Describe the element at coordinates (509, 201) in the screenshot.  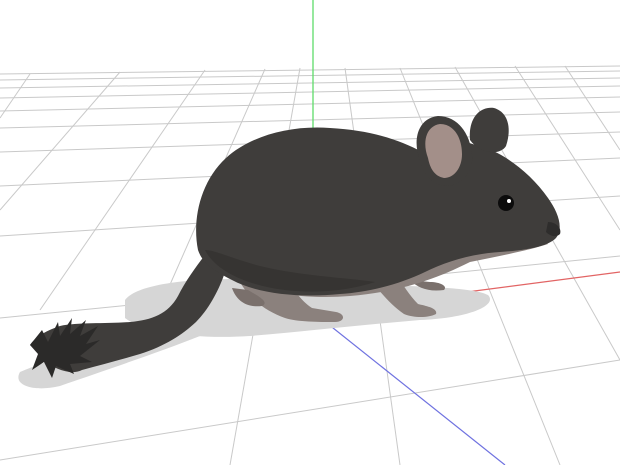
I see `chinchilla-eye-highlight` at that location.